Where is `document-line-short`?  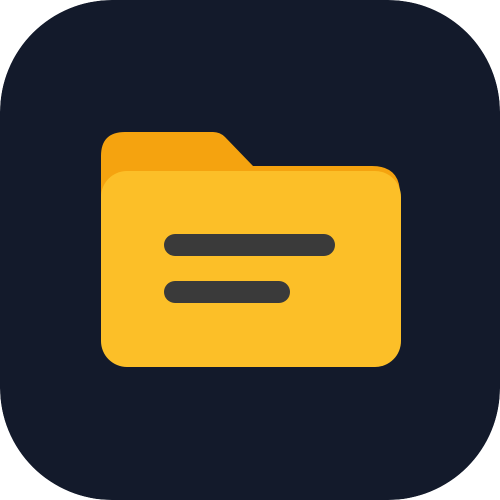 document-line-short is located at coordinates (227, 292).